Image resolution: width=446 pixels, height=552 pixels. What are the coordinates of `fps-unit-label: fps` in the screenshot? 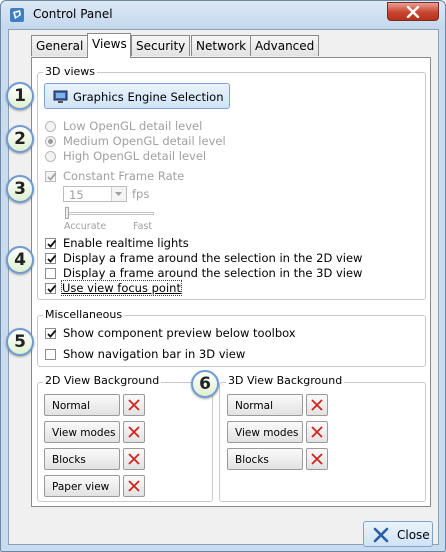 It's located at (141, 194).